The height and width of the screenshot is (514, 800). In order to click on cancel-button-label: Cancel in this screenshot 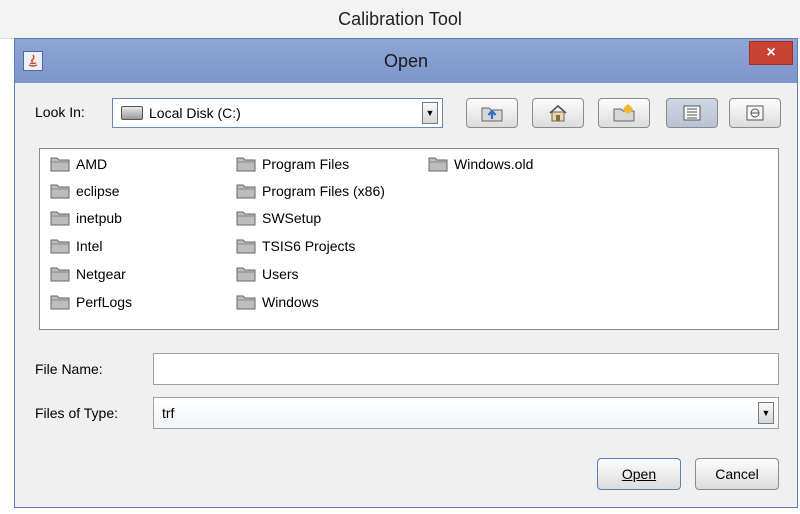, I will do `click(737, 474)`.